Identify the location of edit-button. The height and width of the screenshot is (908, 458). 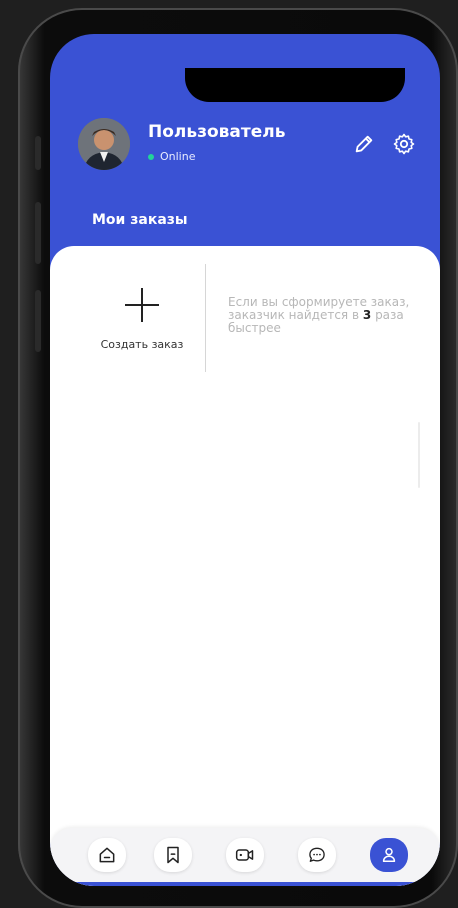
(364, 144).